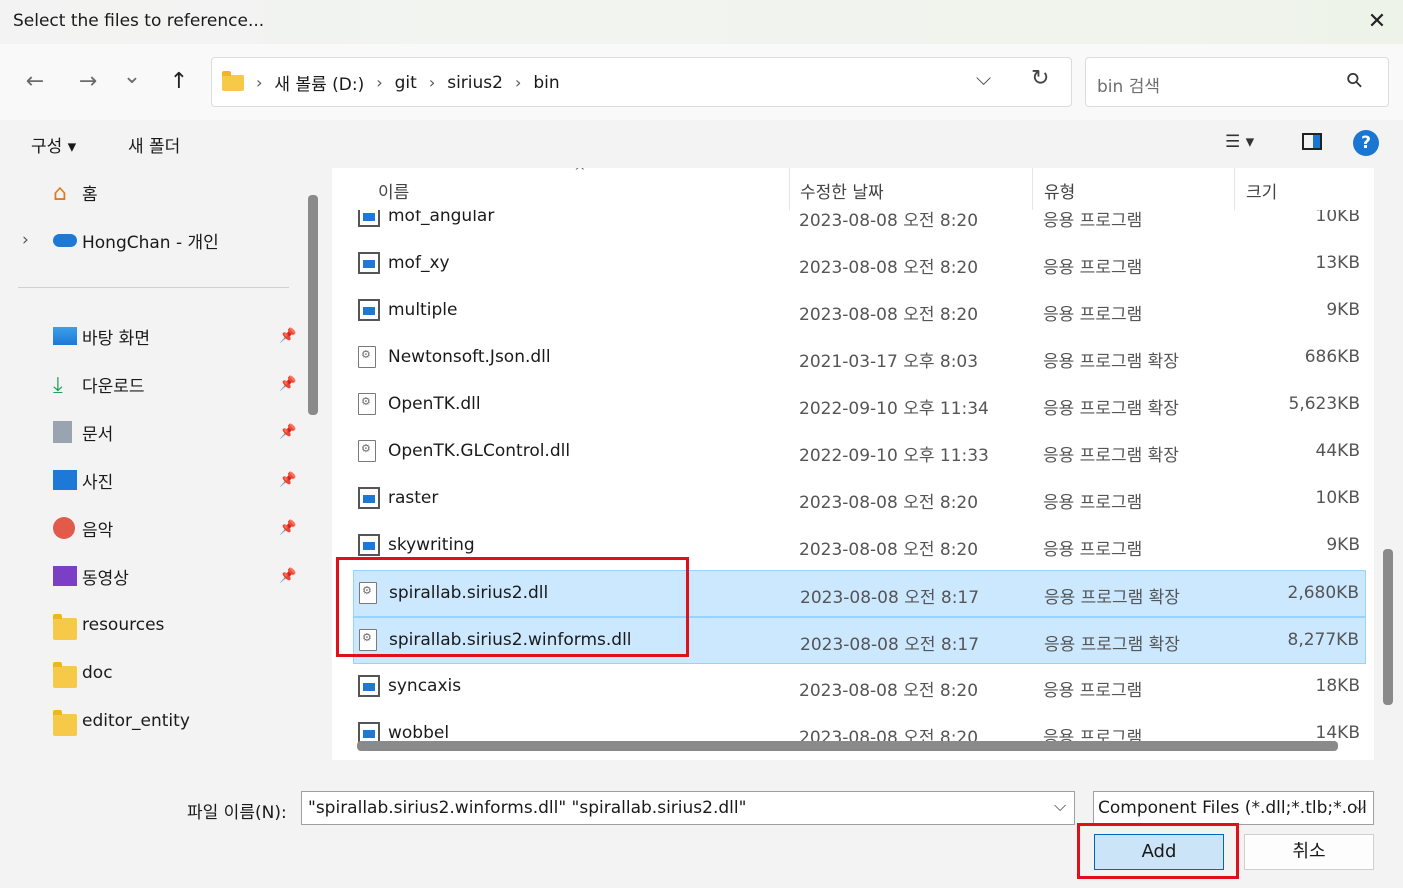  What do you see at coordinates (859, 225) in the screenshot?
I see `file-row: mof_angular 2023-08-08 오전 8:20 응용 프로그램 10KB` at bounding box center [859, 225].